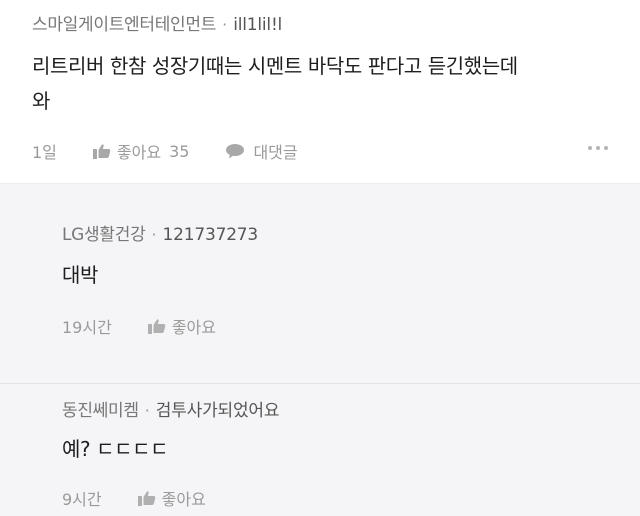 The height and width of the screenshot is (516, 640). What do you see at coordinates (257, 25) in the screenshot?
I see `comment-user-id: ill1lil!l` at bounding box center [257, 25].